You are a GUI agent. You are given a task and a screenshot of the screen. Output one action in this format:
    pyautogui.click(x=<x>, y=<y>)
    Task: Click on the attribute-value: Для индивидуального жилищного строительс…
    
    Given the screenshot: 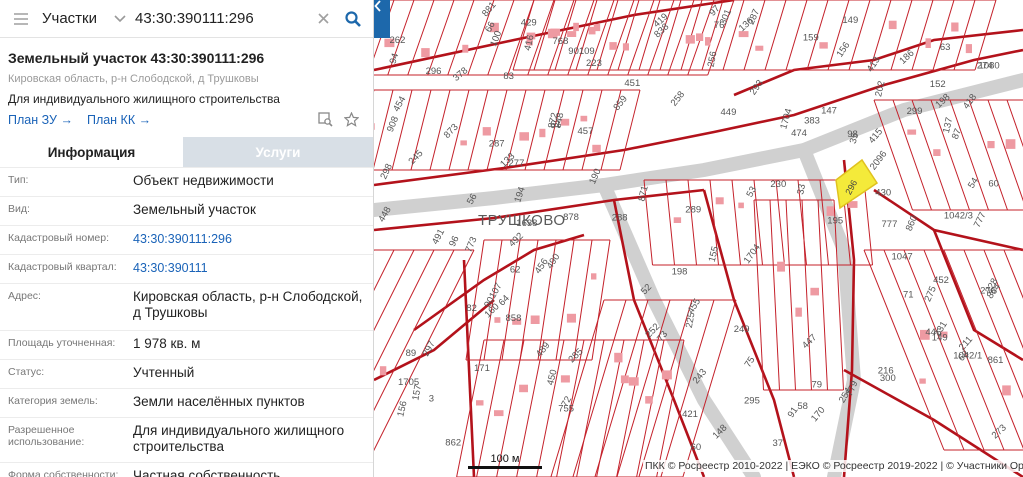 What is the action you would take?
    pyautogui.click(x=239, y=438)
    